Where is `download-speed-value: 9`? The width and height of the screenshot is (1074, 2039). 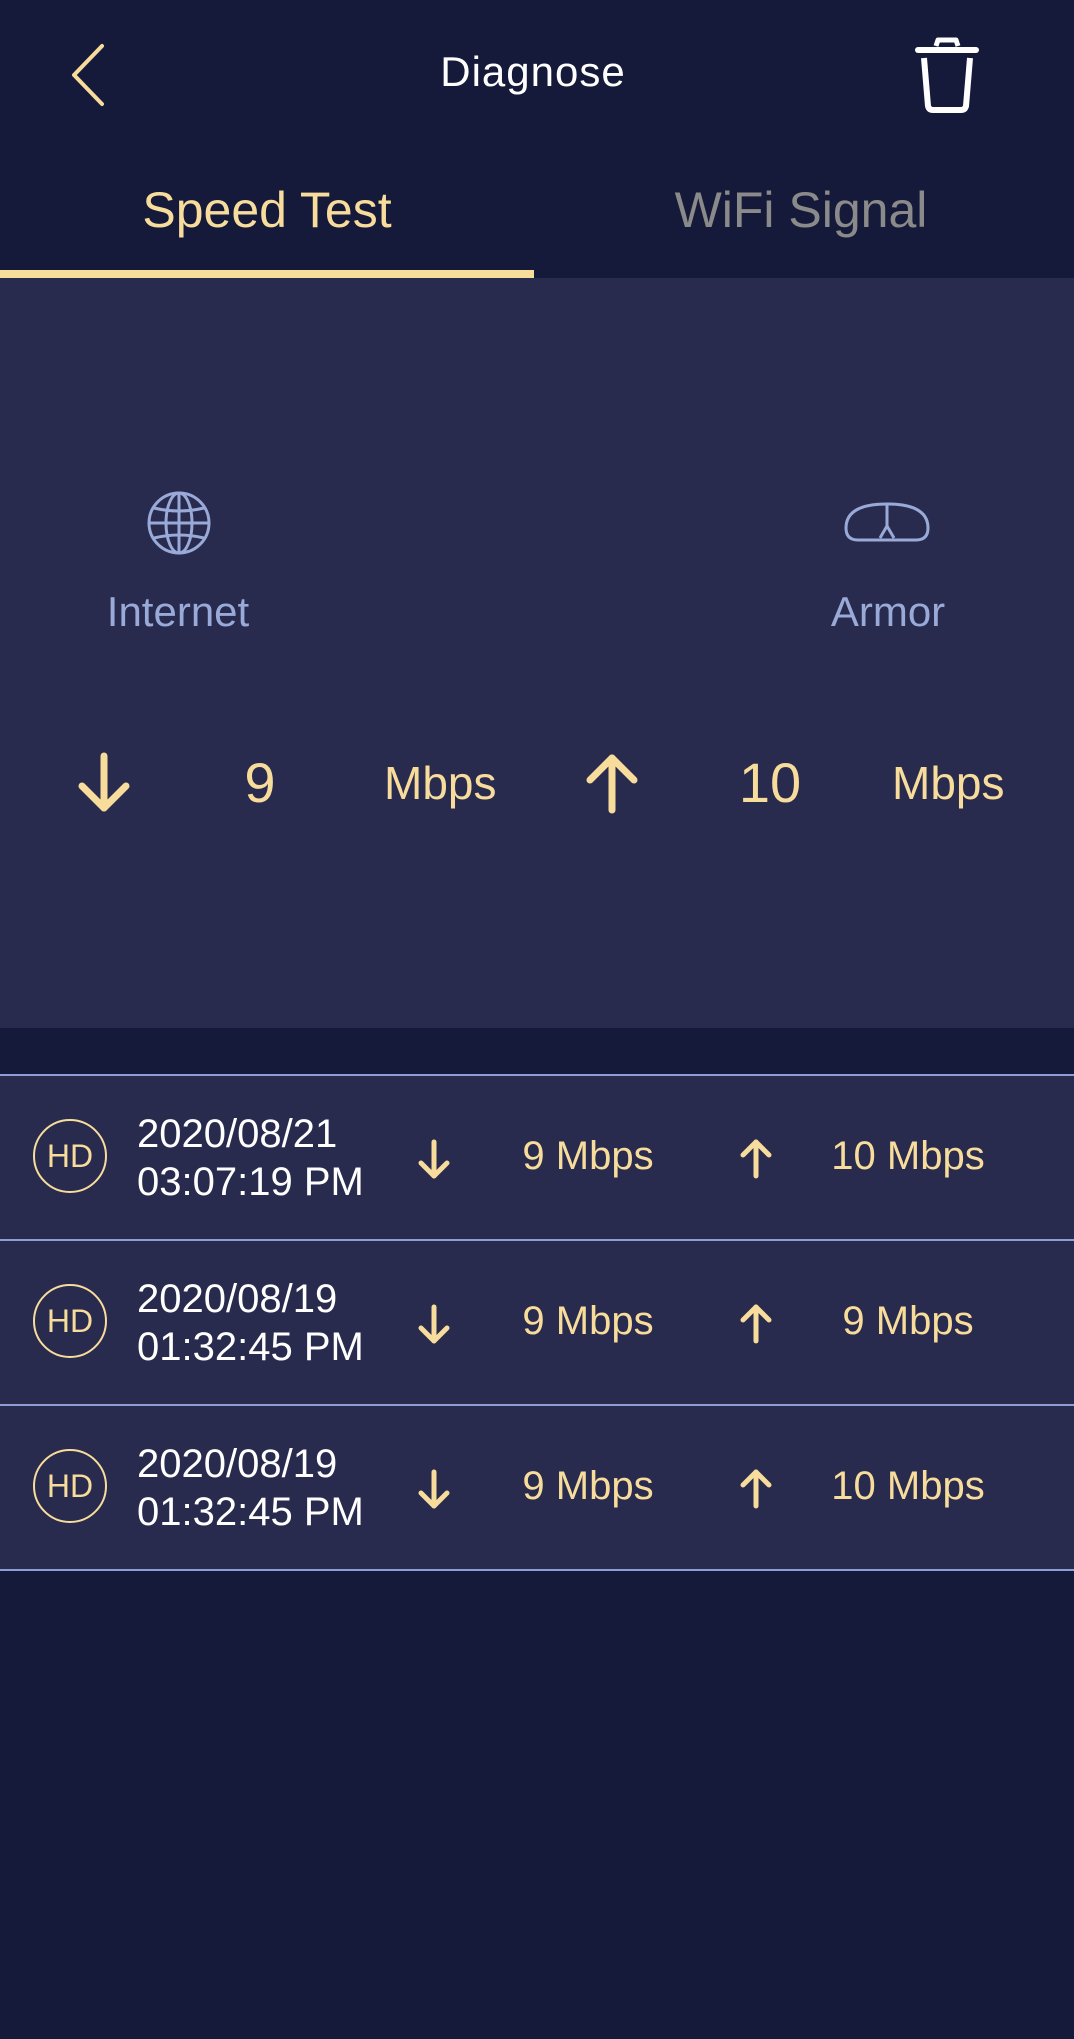 download-speed-value: 9 is located at coordinates (260, 782).